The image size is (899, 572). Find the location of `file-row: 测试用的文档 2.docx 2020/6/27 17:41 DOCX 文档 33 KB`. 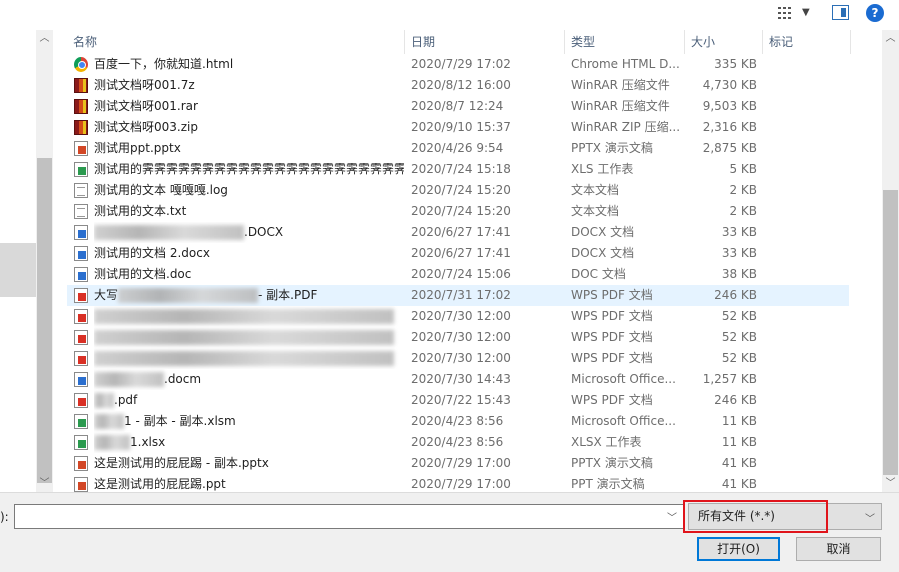

file-row: 测试用的文档 2.docx 2020/6/27 17:41 DOCX 文档 33 KB is located at coordinates (458, 253).